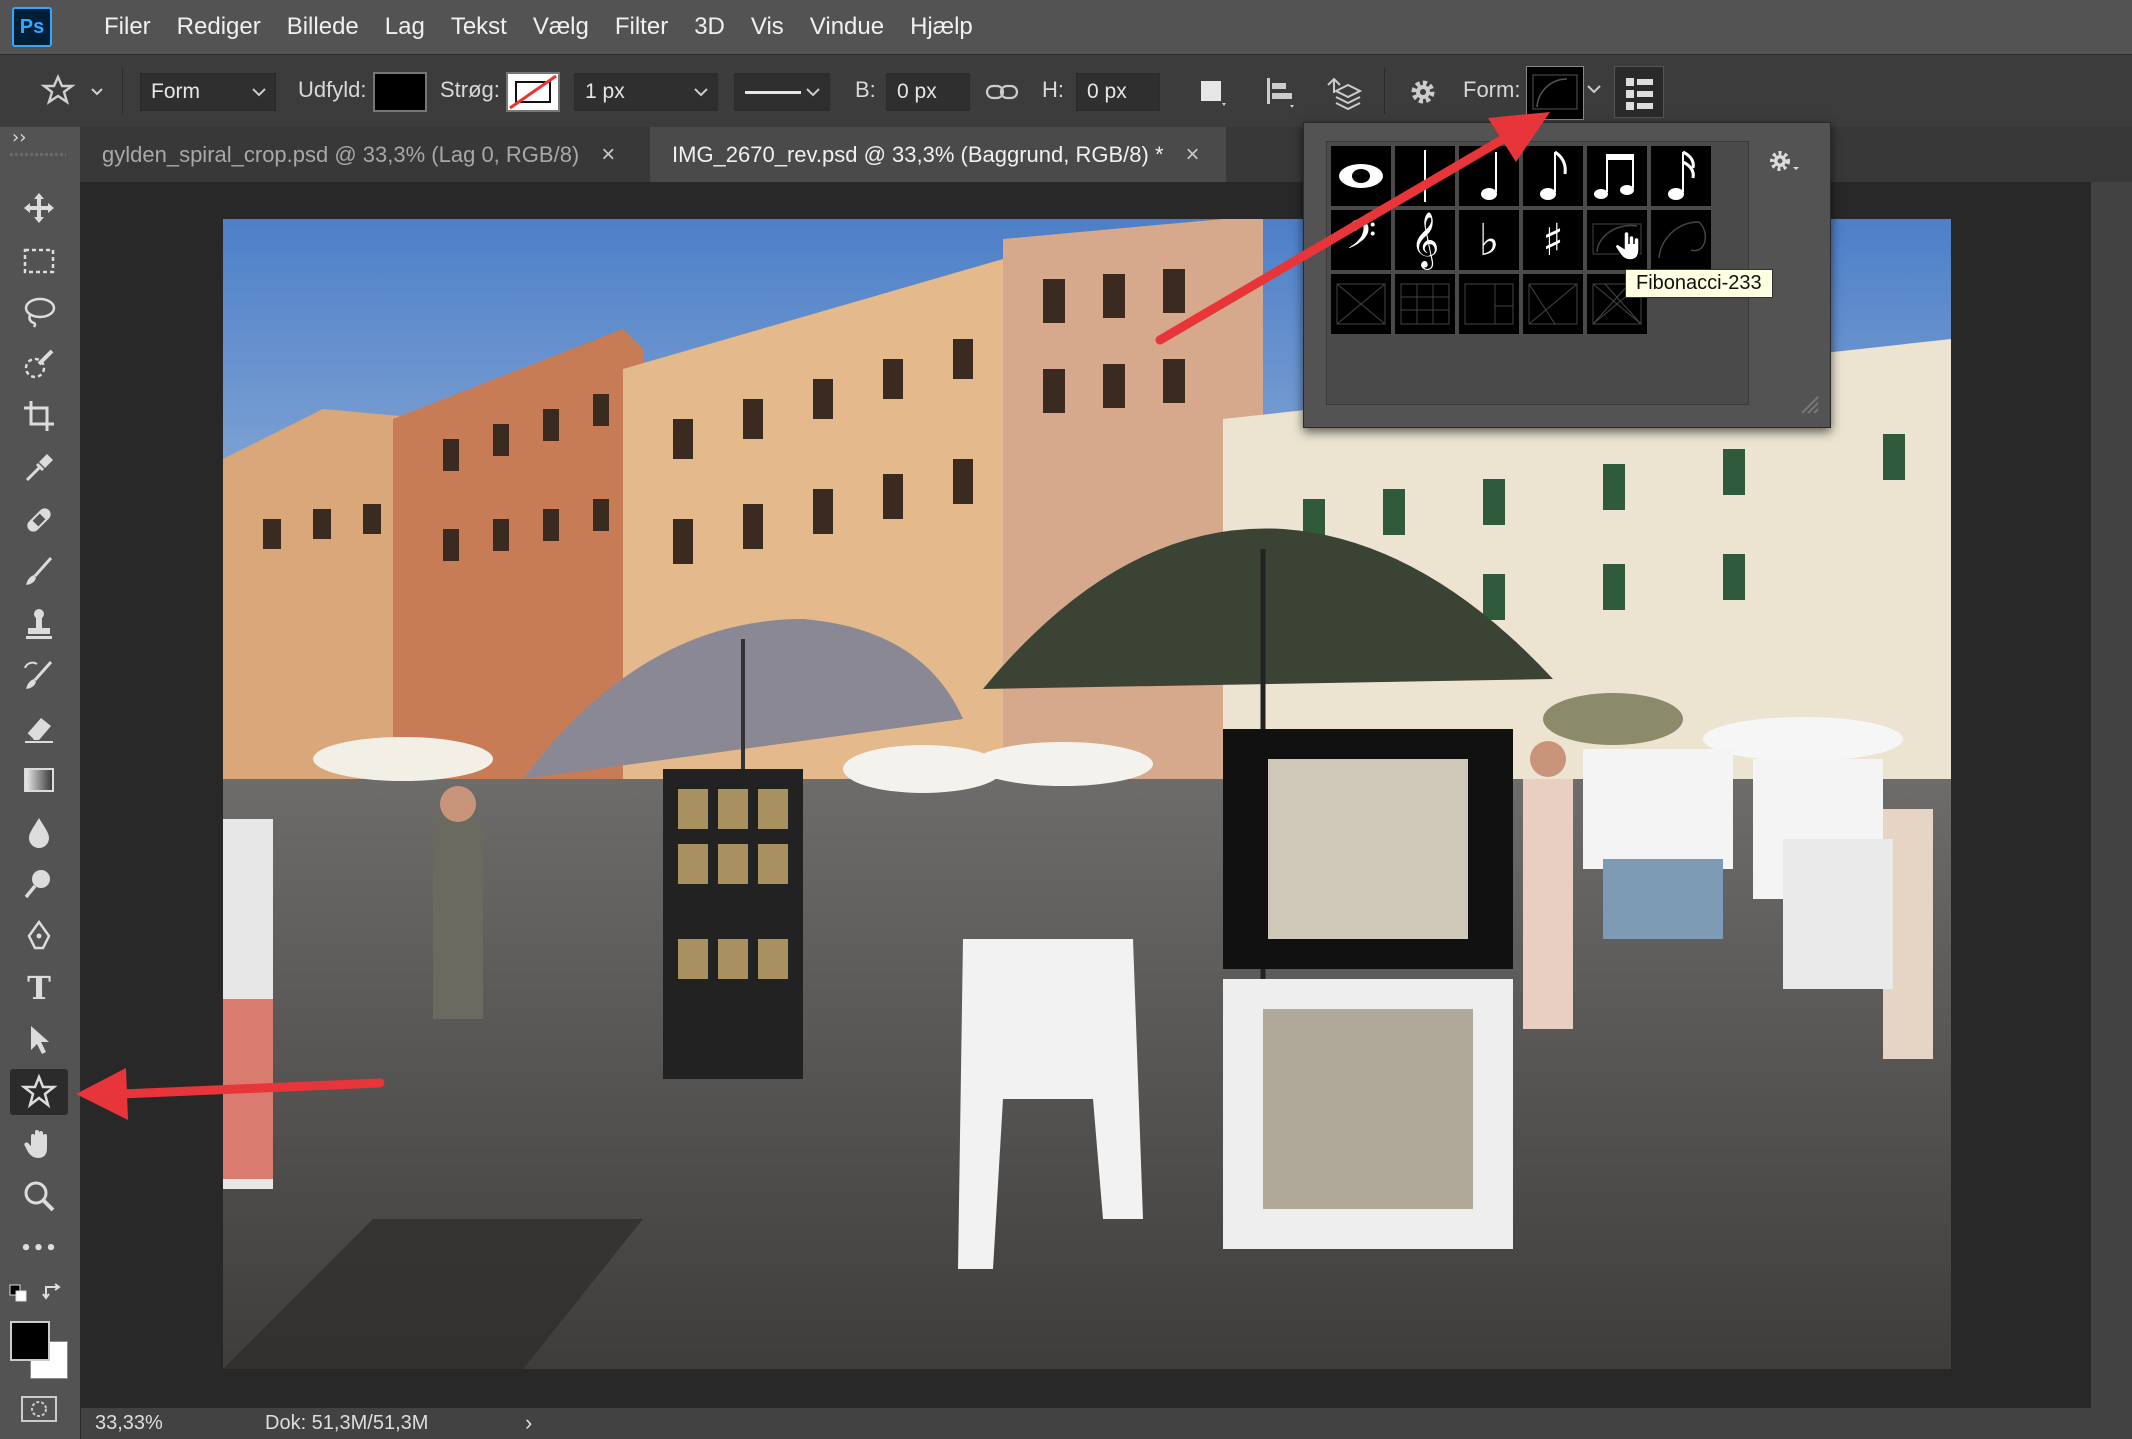 This screenshot has width=2132, height=1439. Describe the element at coordinates (1617, 176) in the screenshot. I see `shape-beamed-eighth-notes` at that location.